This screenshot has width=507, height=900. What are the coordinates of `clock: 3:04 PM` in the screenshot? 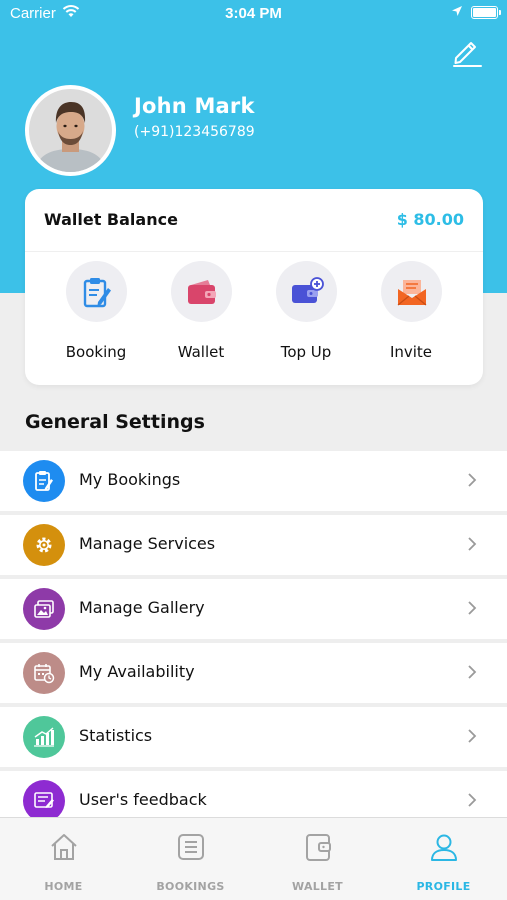 It's located at (253, 13).